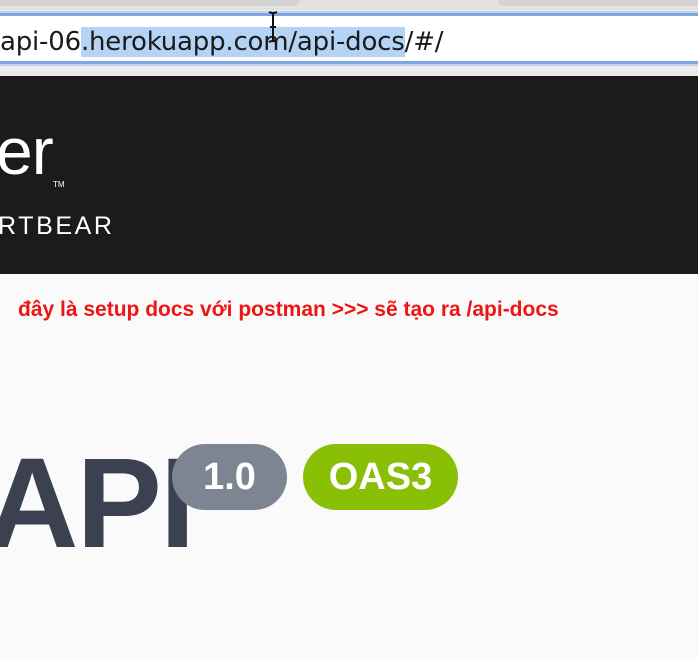  Describe the element at coordinates (424, 42) in the screenshot. I see `url-suffix: /#/` at that location.